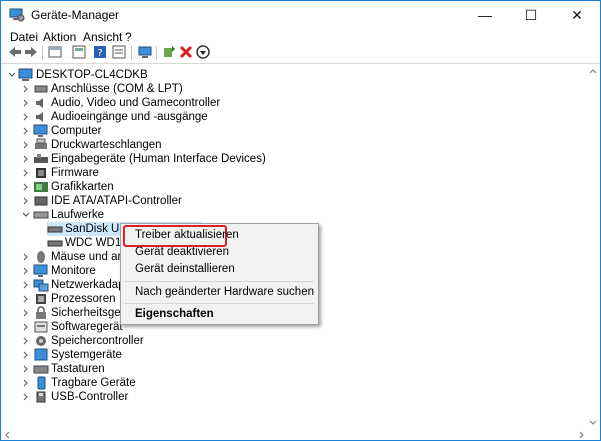 The width and height of the screenshot is (601, 441). I want to click on forward-icon, so click(31, 52).